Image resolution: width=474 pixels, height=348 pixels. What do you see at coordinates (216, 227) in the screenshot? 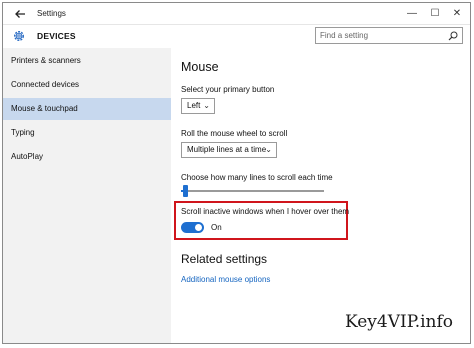
I see `toggle-state-text: On` at bounding box center [216, 227].